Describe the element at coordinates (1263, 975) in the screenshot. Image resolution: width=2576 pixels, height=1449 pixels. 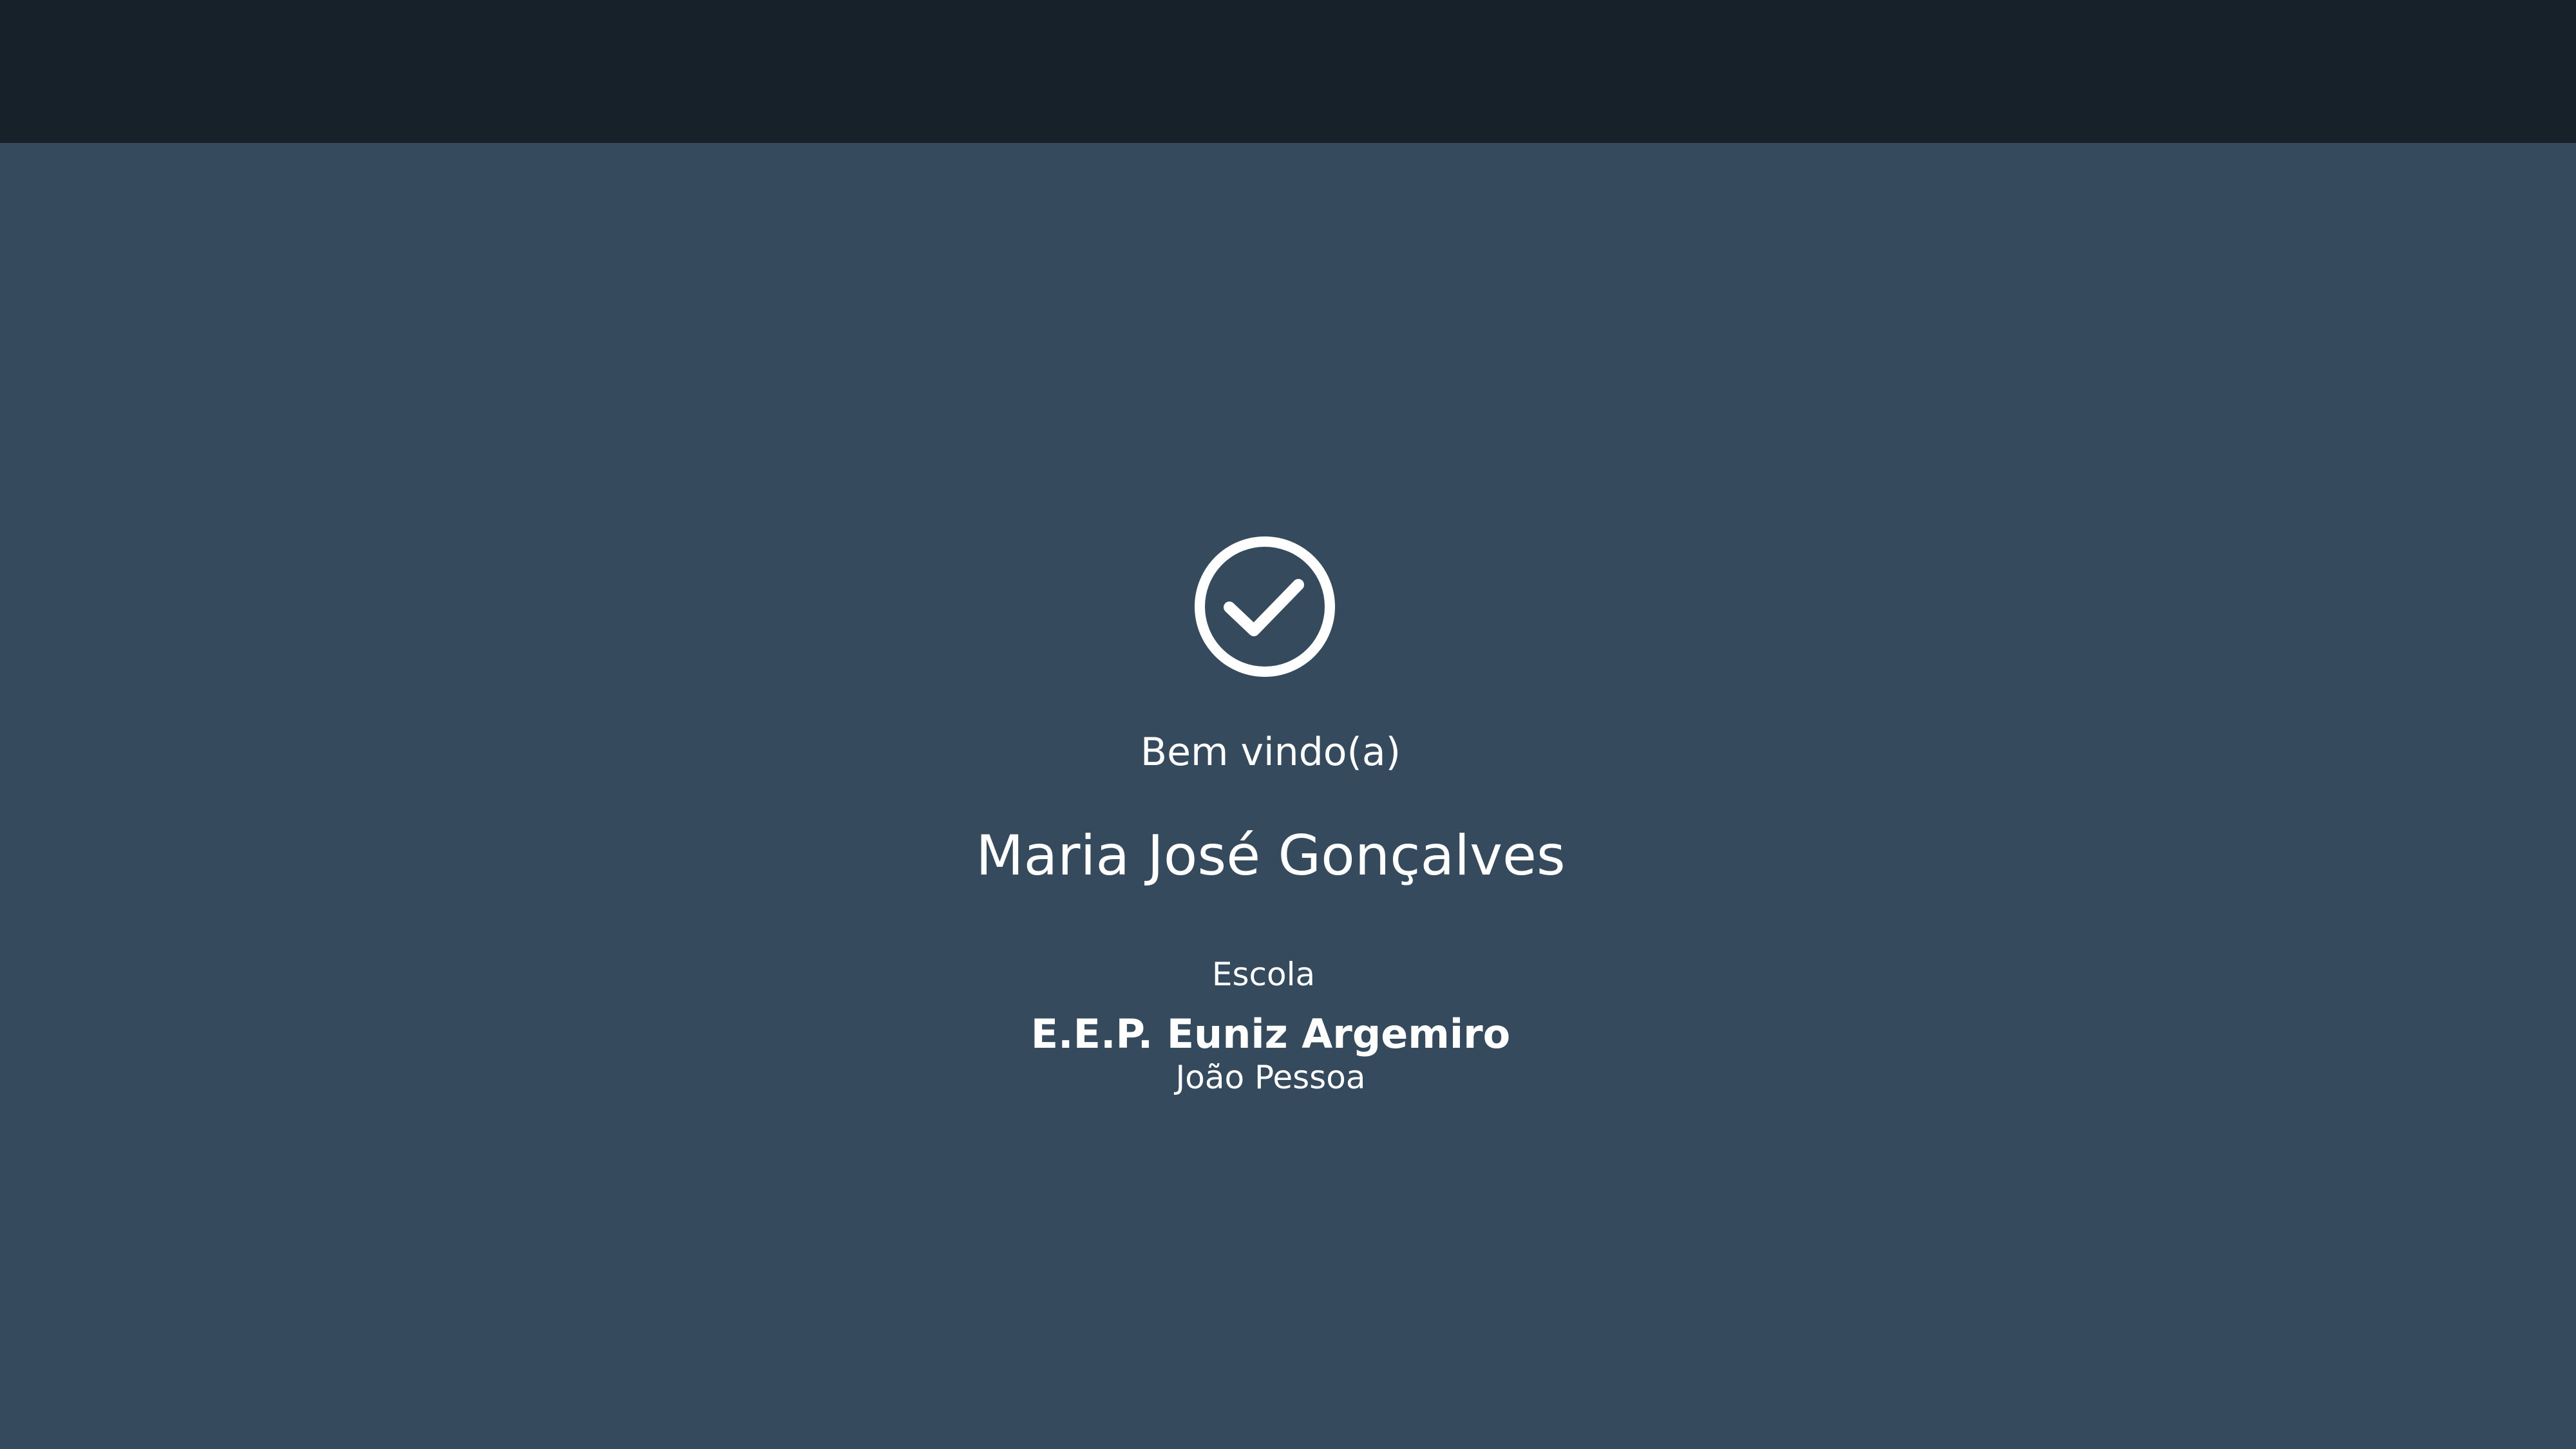
I see `school-label: Escola` at that location.